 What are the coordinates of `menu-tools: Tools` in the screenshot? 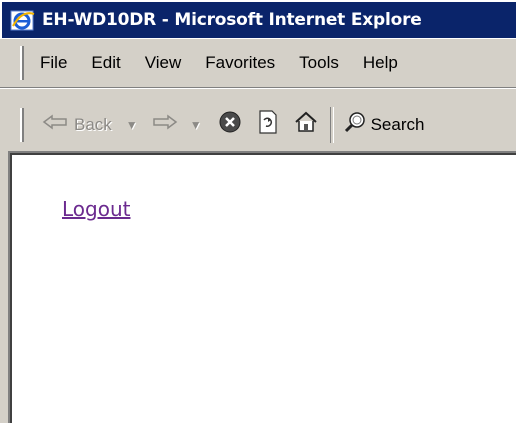 It's located at (319, 63).